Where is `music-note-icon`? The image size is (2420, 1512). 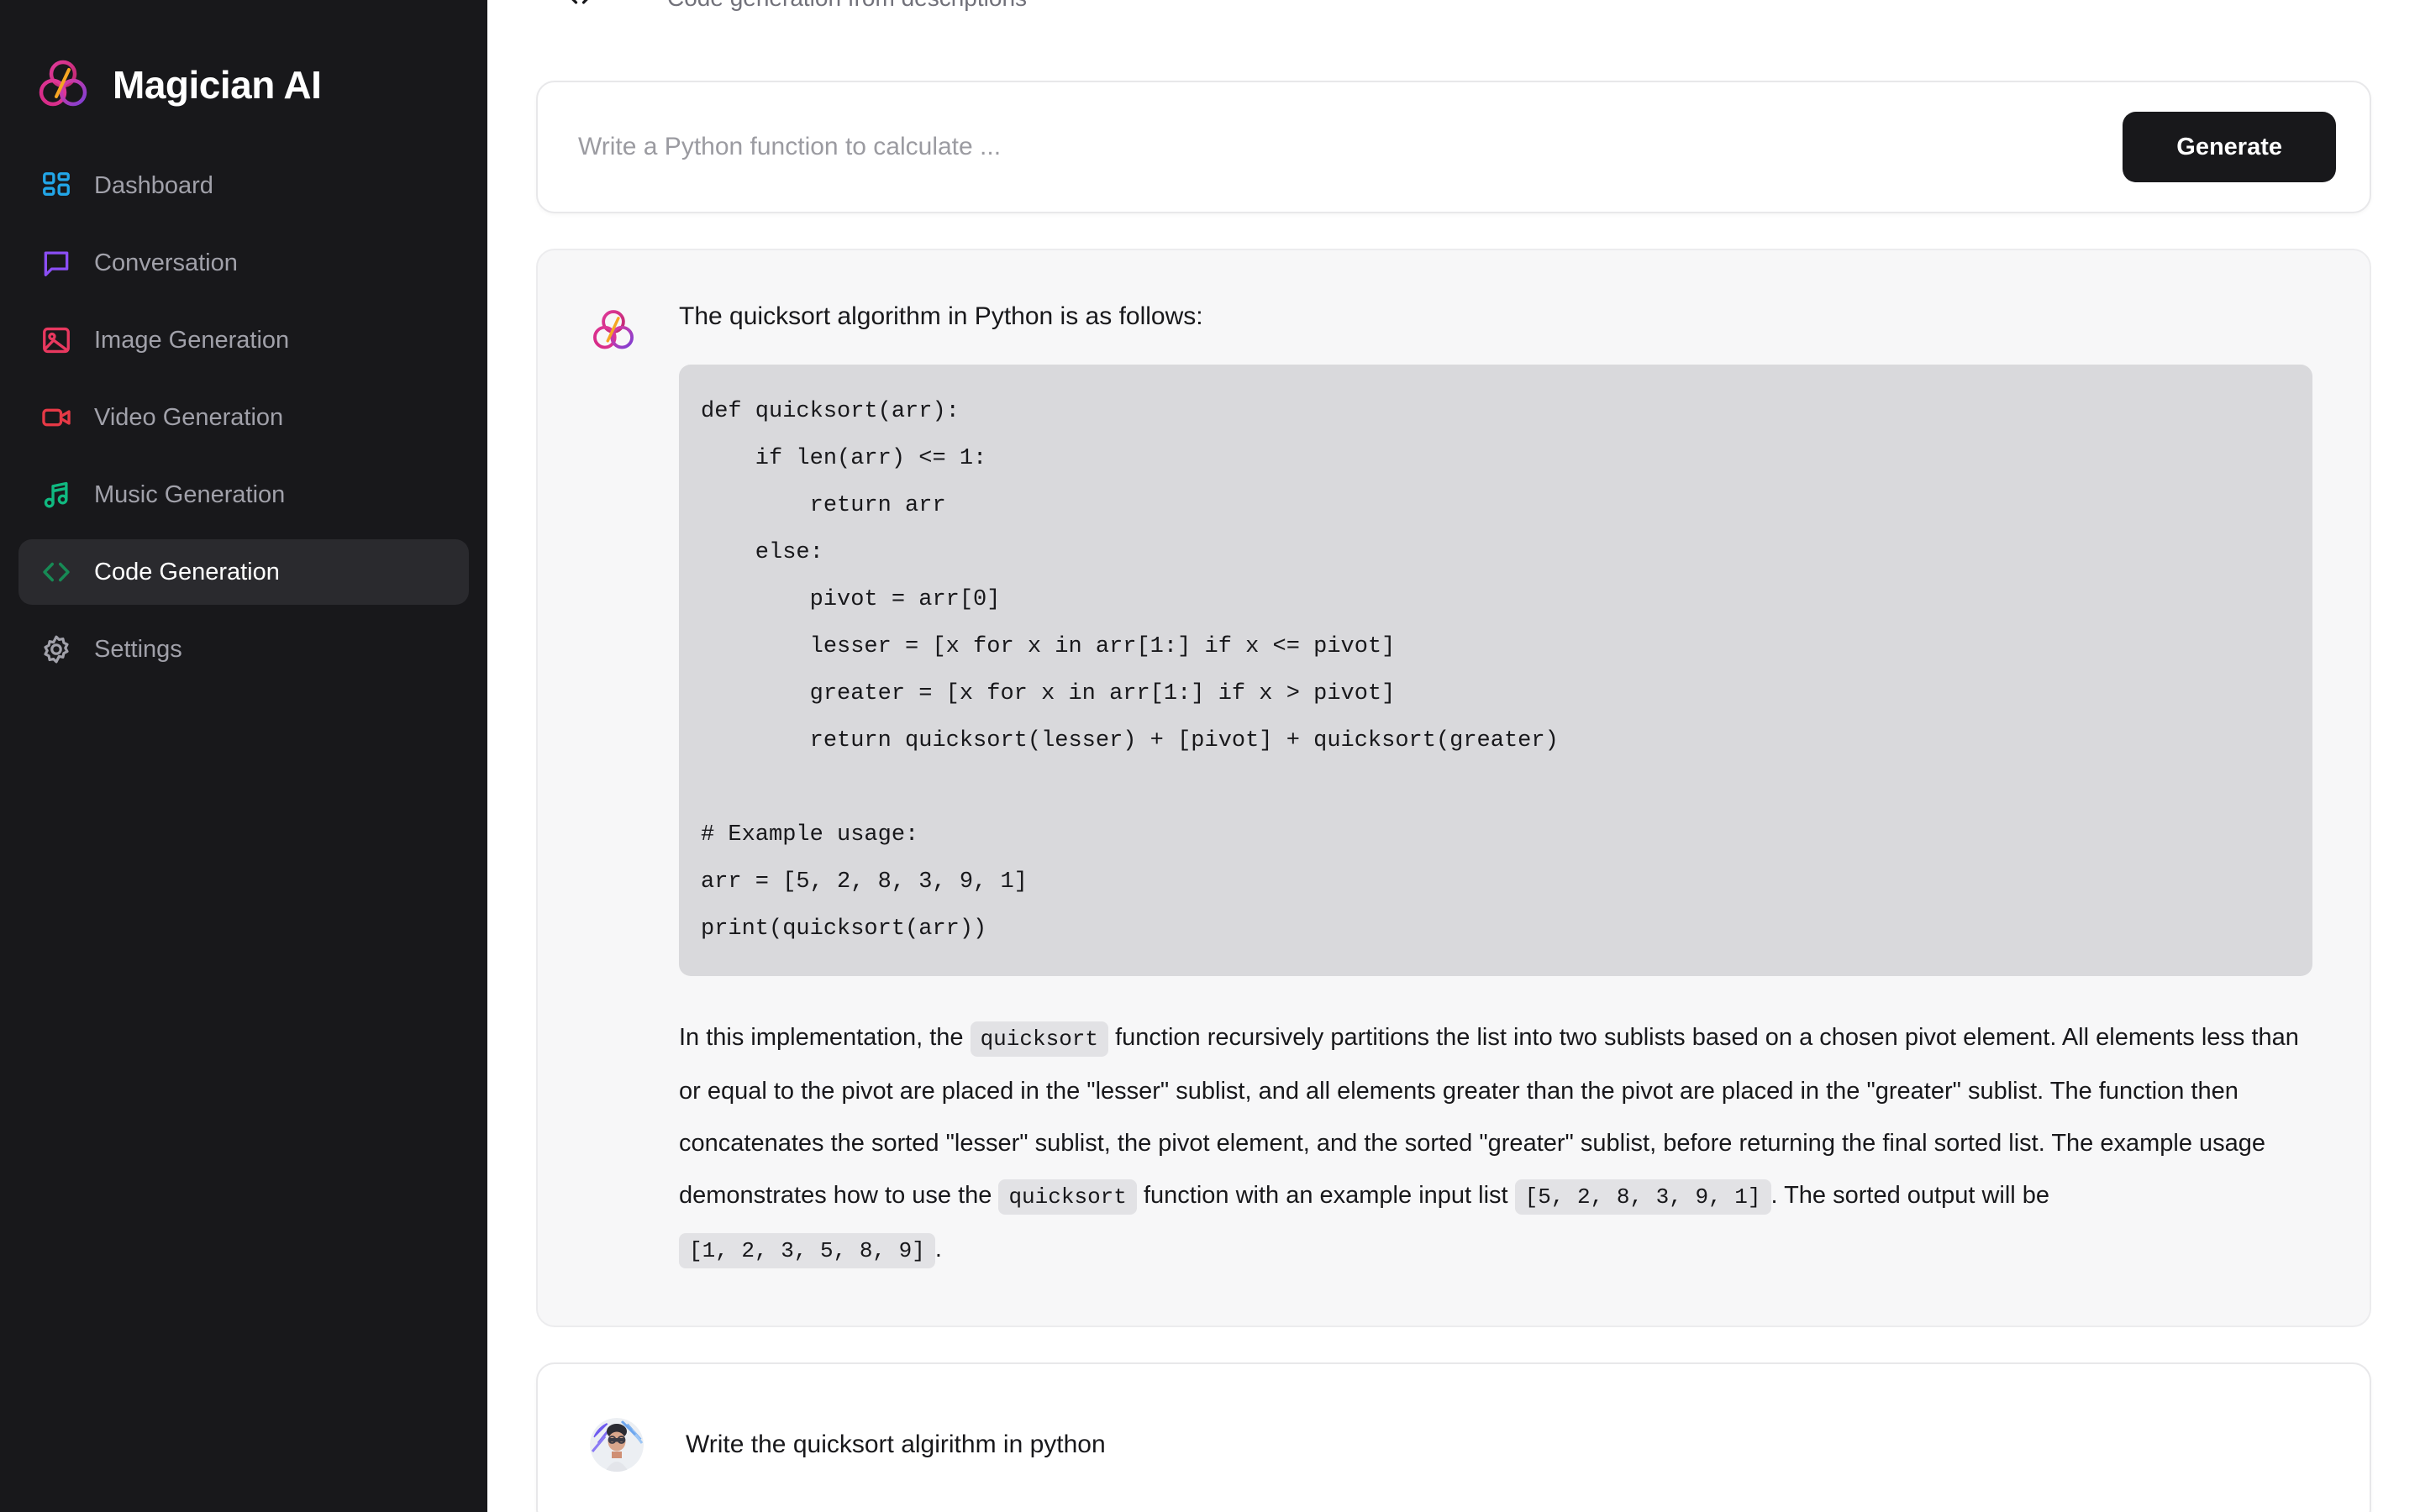
music-note-icon is located at coordinates (56, 495).